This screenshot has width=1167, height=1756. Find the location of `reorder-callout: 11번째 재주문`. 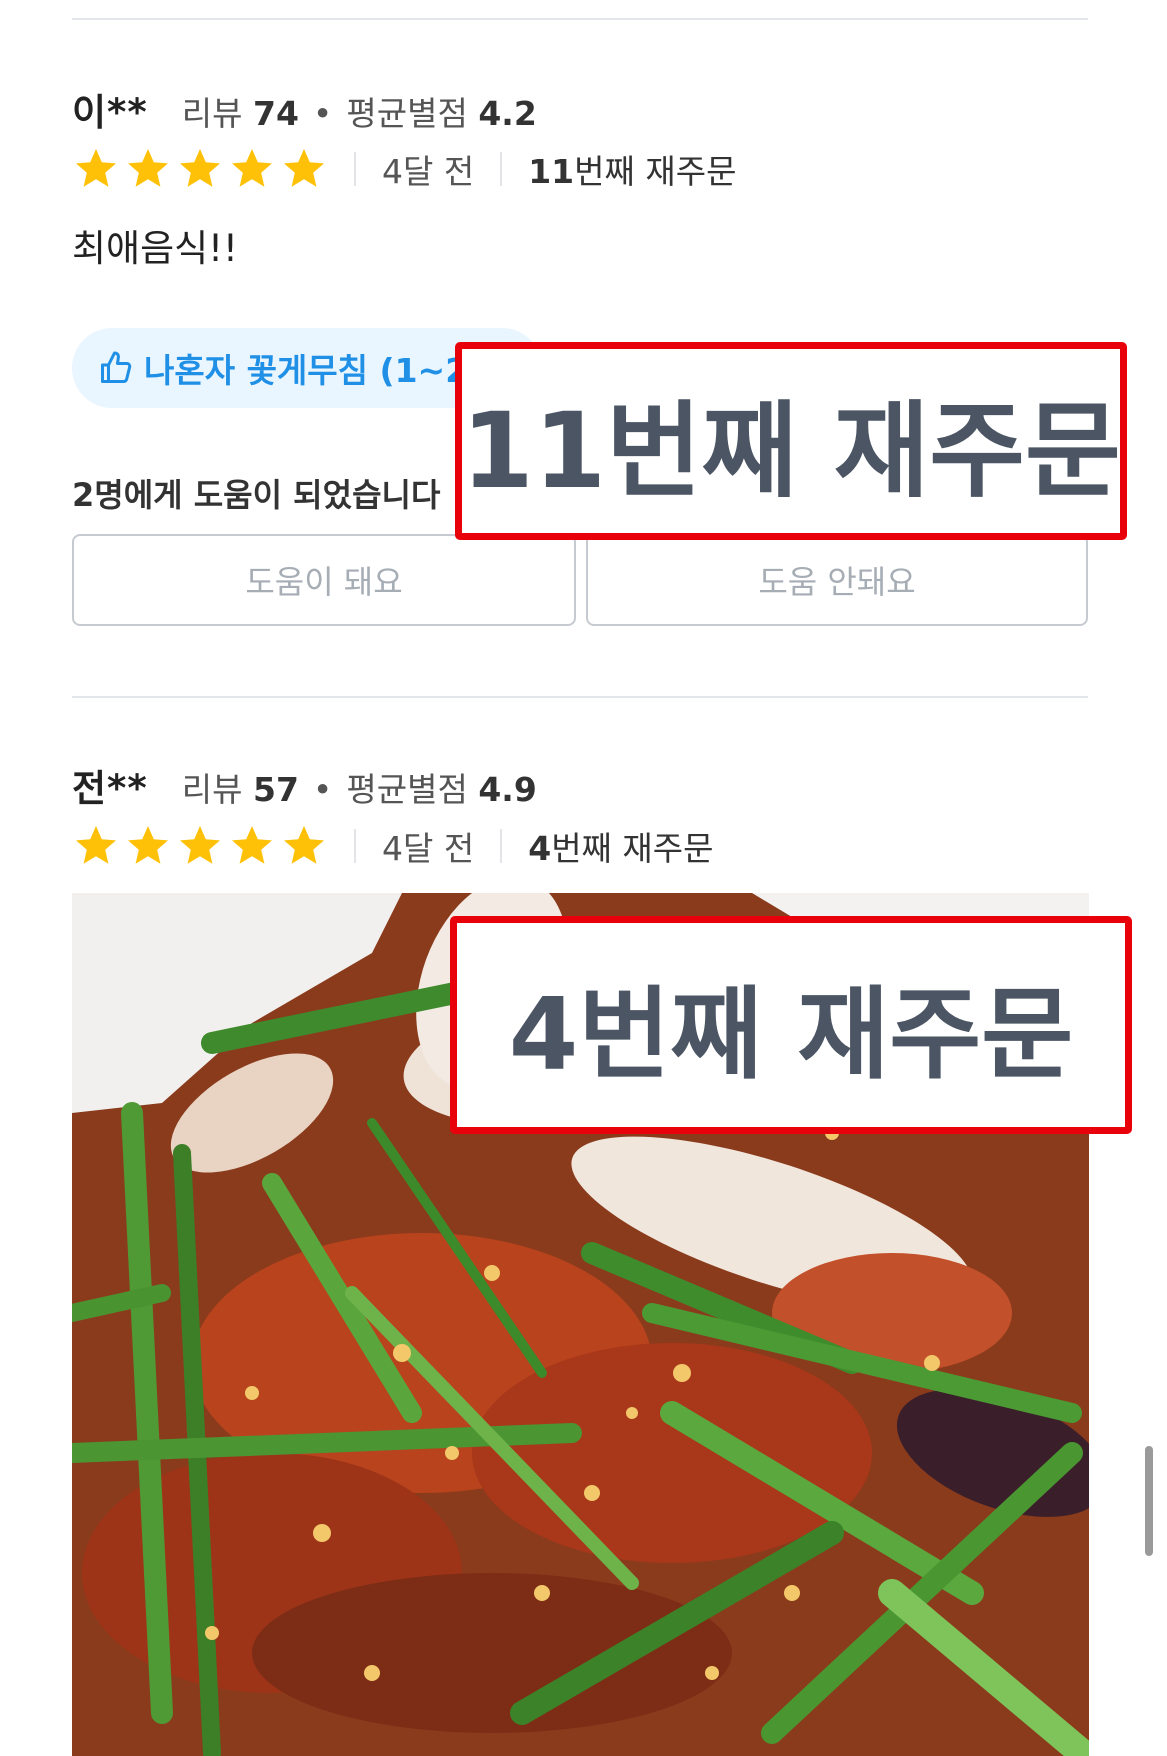

reorder-callout: 11번째 재주문 is located at coordinates (791, 441).